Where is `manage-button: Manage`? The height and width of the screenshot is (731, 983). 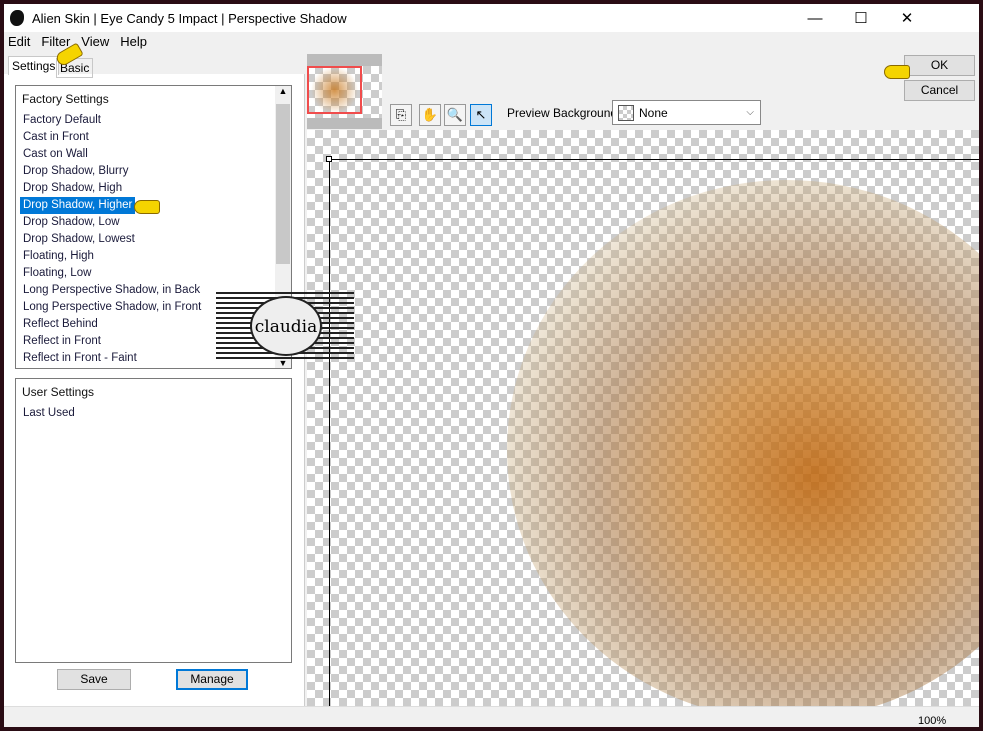
manage-button: Manage is located at coordinates (212, 679).